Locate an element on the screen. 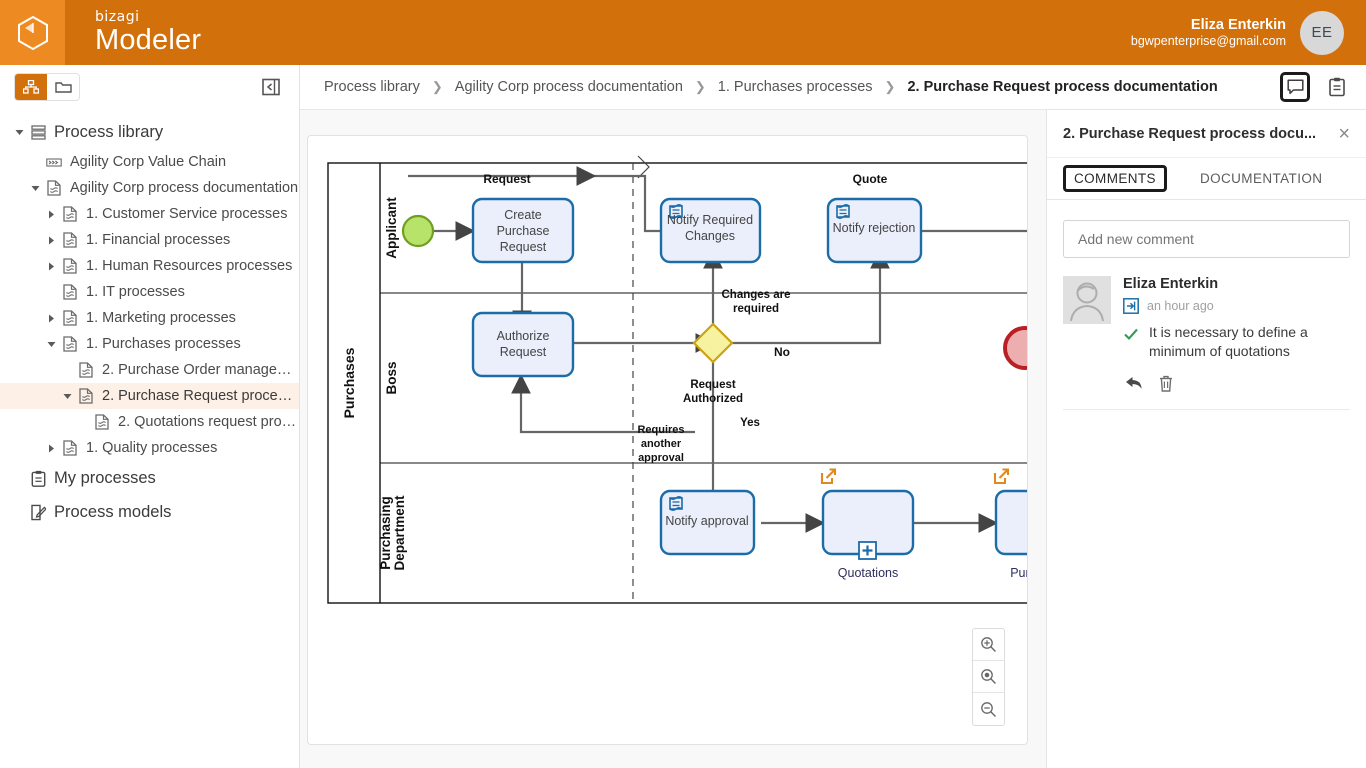 The height and width of the screenshot is (768, 1366). collapse-icon is located at coordinates (271, 87).